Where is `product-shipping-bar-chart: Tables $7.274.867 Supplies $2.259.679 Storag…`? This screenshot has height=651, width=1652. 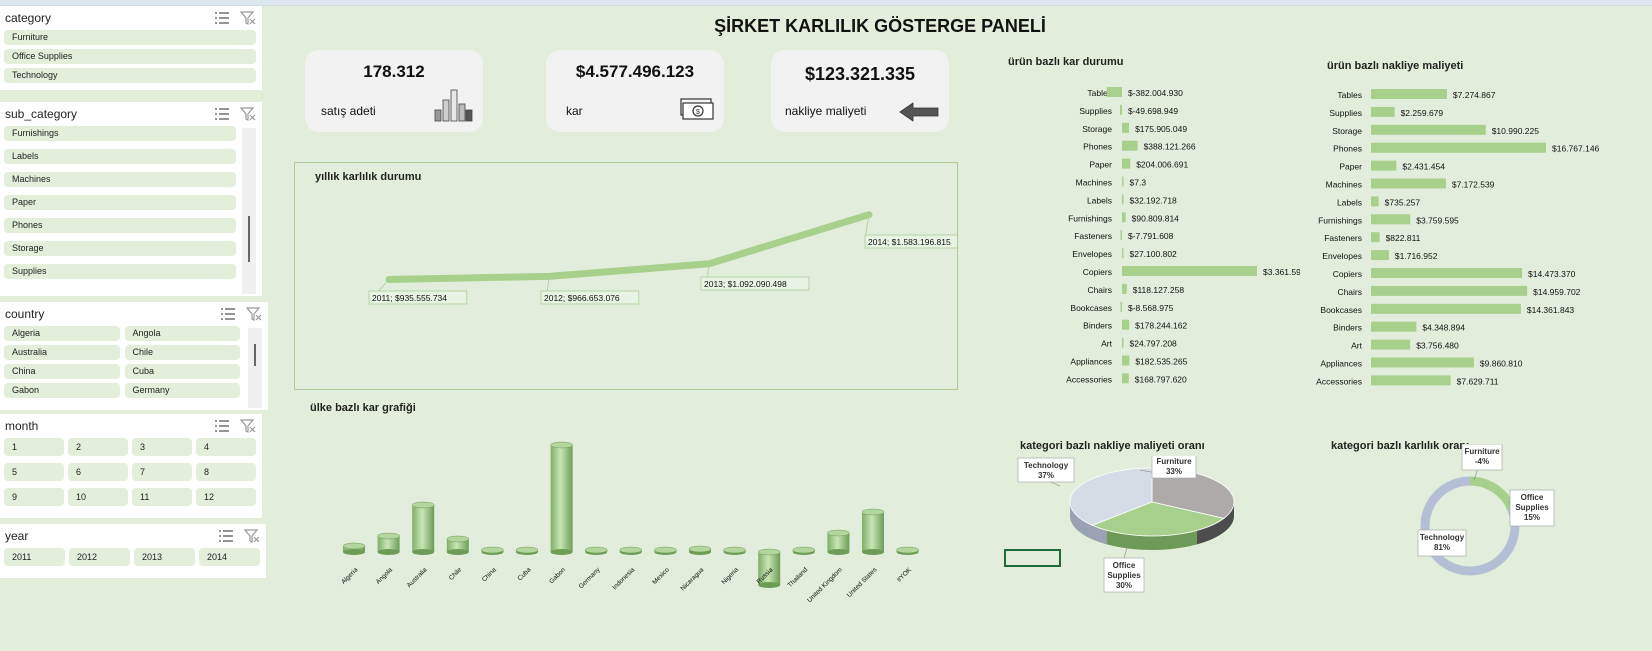 product-shipping-bar-chart: Tables $7.274.867 Supplies $2.259.679 Storag… is located at coordinates (1458, 237).